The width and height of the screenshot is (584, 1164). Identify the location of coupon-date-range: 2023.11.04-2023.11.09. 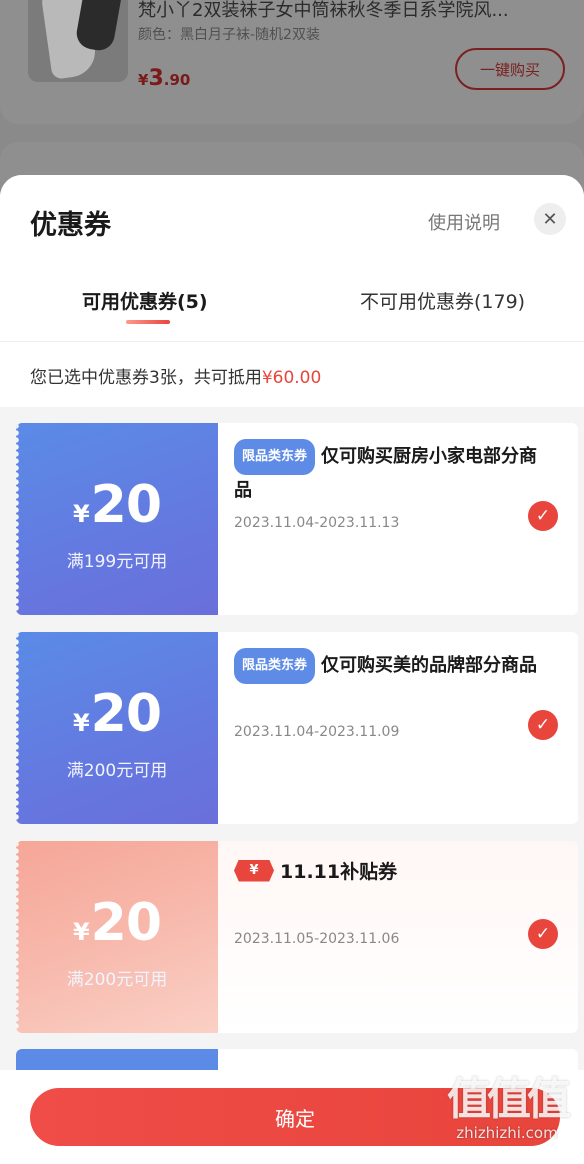
(317, 732).